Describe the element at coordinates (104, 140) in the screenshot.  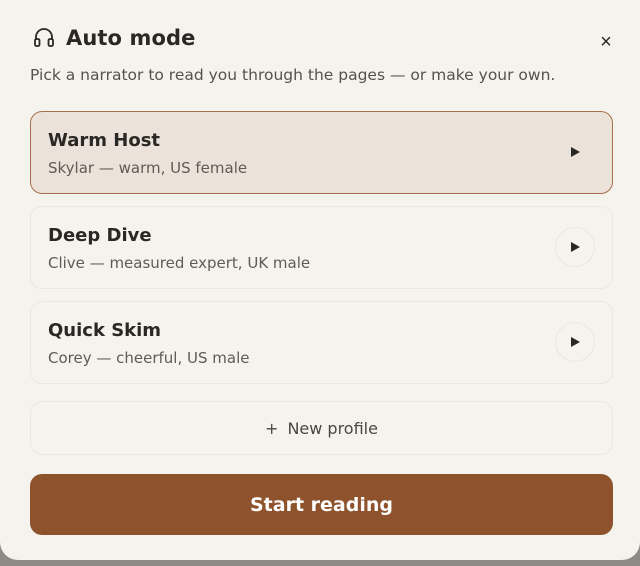
I see `profile-name: Warm Host` at that location.